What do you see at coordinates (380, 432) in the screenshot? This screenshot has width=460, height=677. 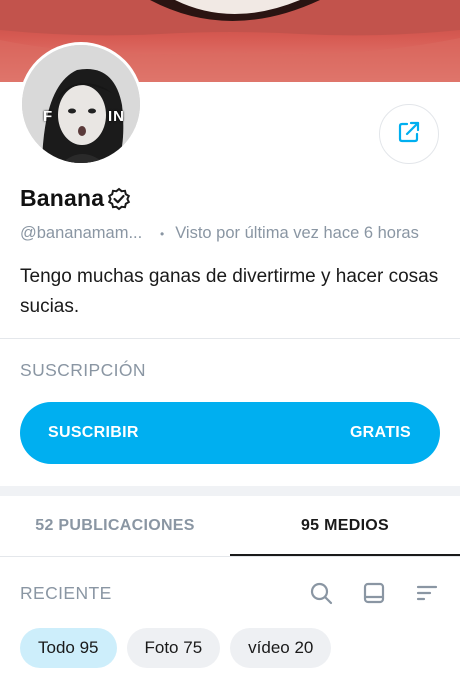 I see `subscribe-price: GRATIS` at bounding box center [380, 432].